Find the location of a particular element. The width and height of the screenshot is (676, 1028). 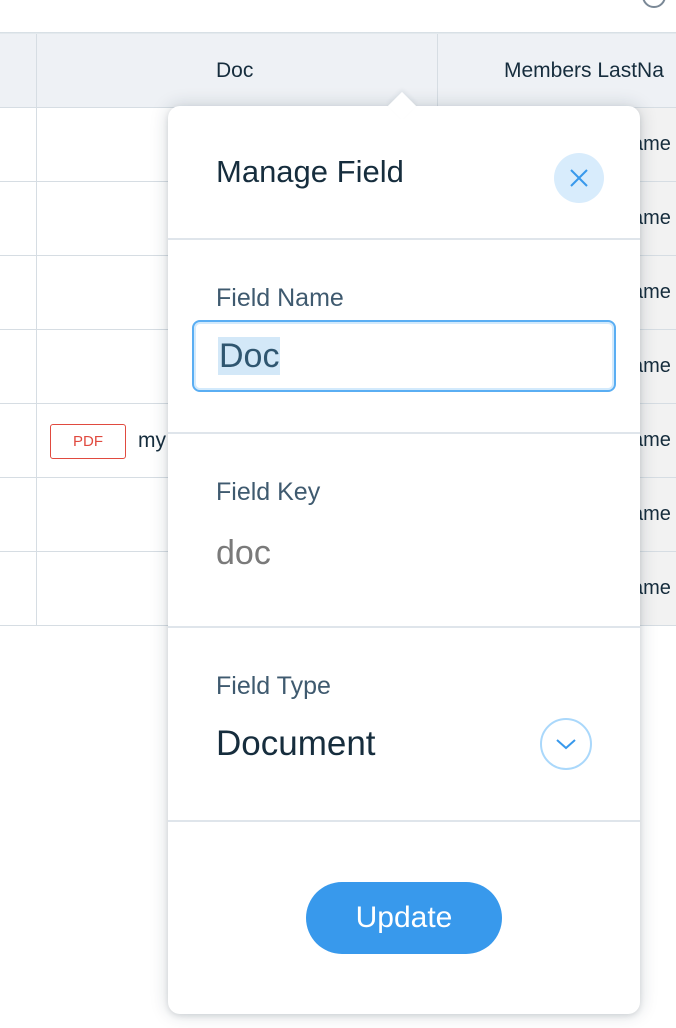

popover-title: Manage Field is located at coordinates (310, 171).